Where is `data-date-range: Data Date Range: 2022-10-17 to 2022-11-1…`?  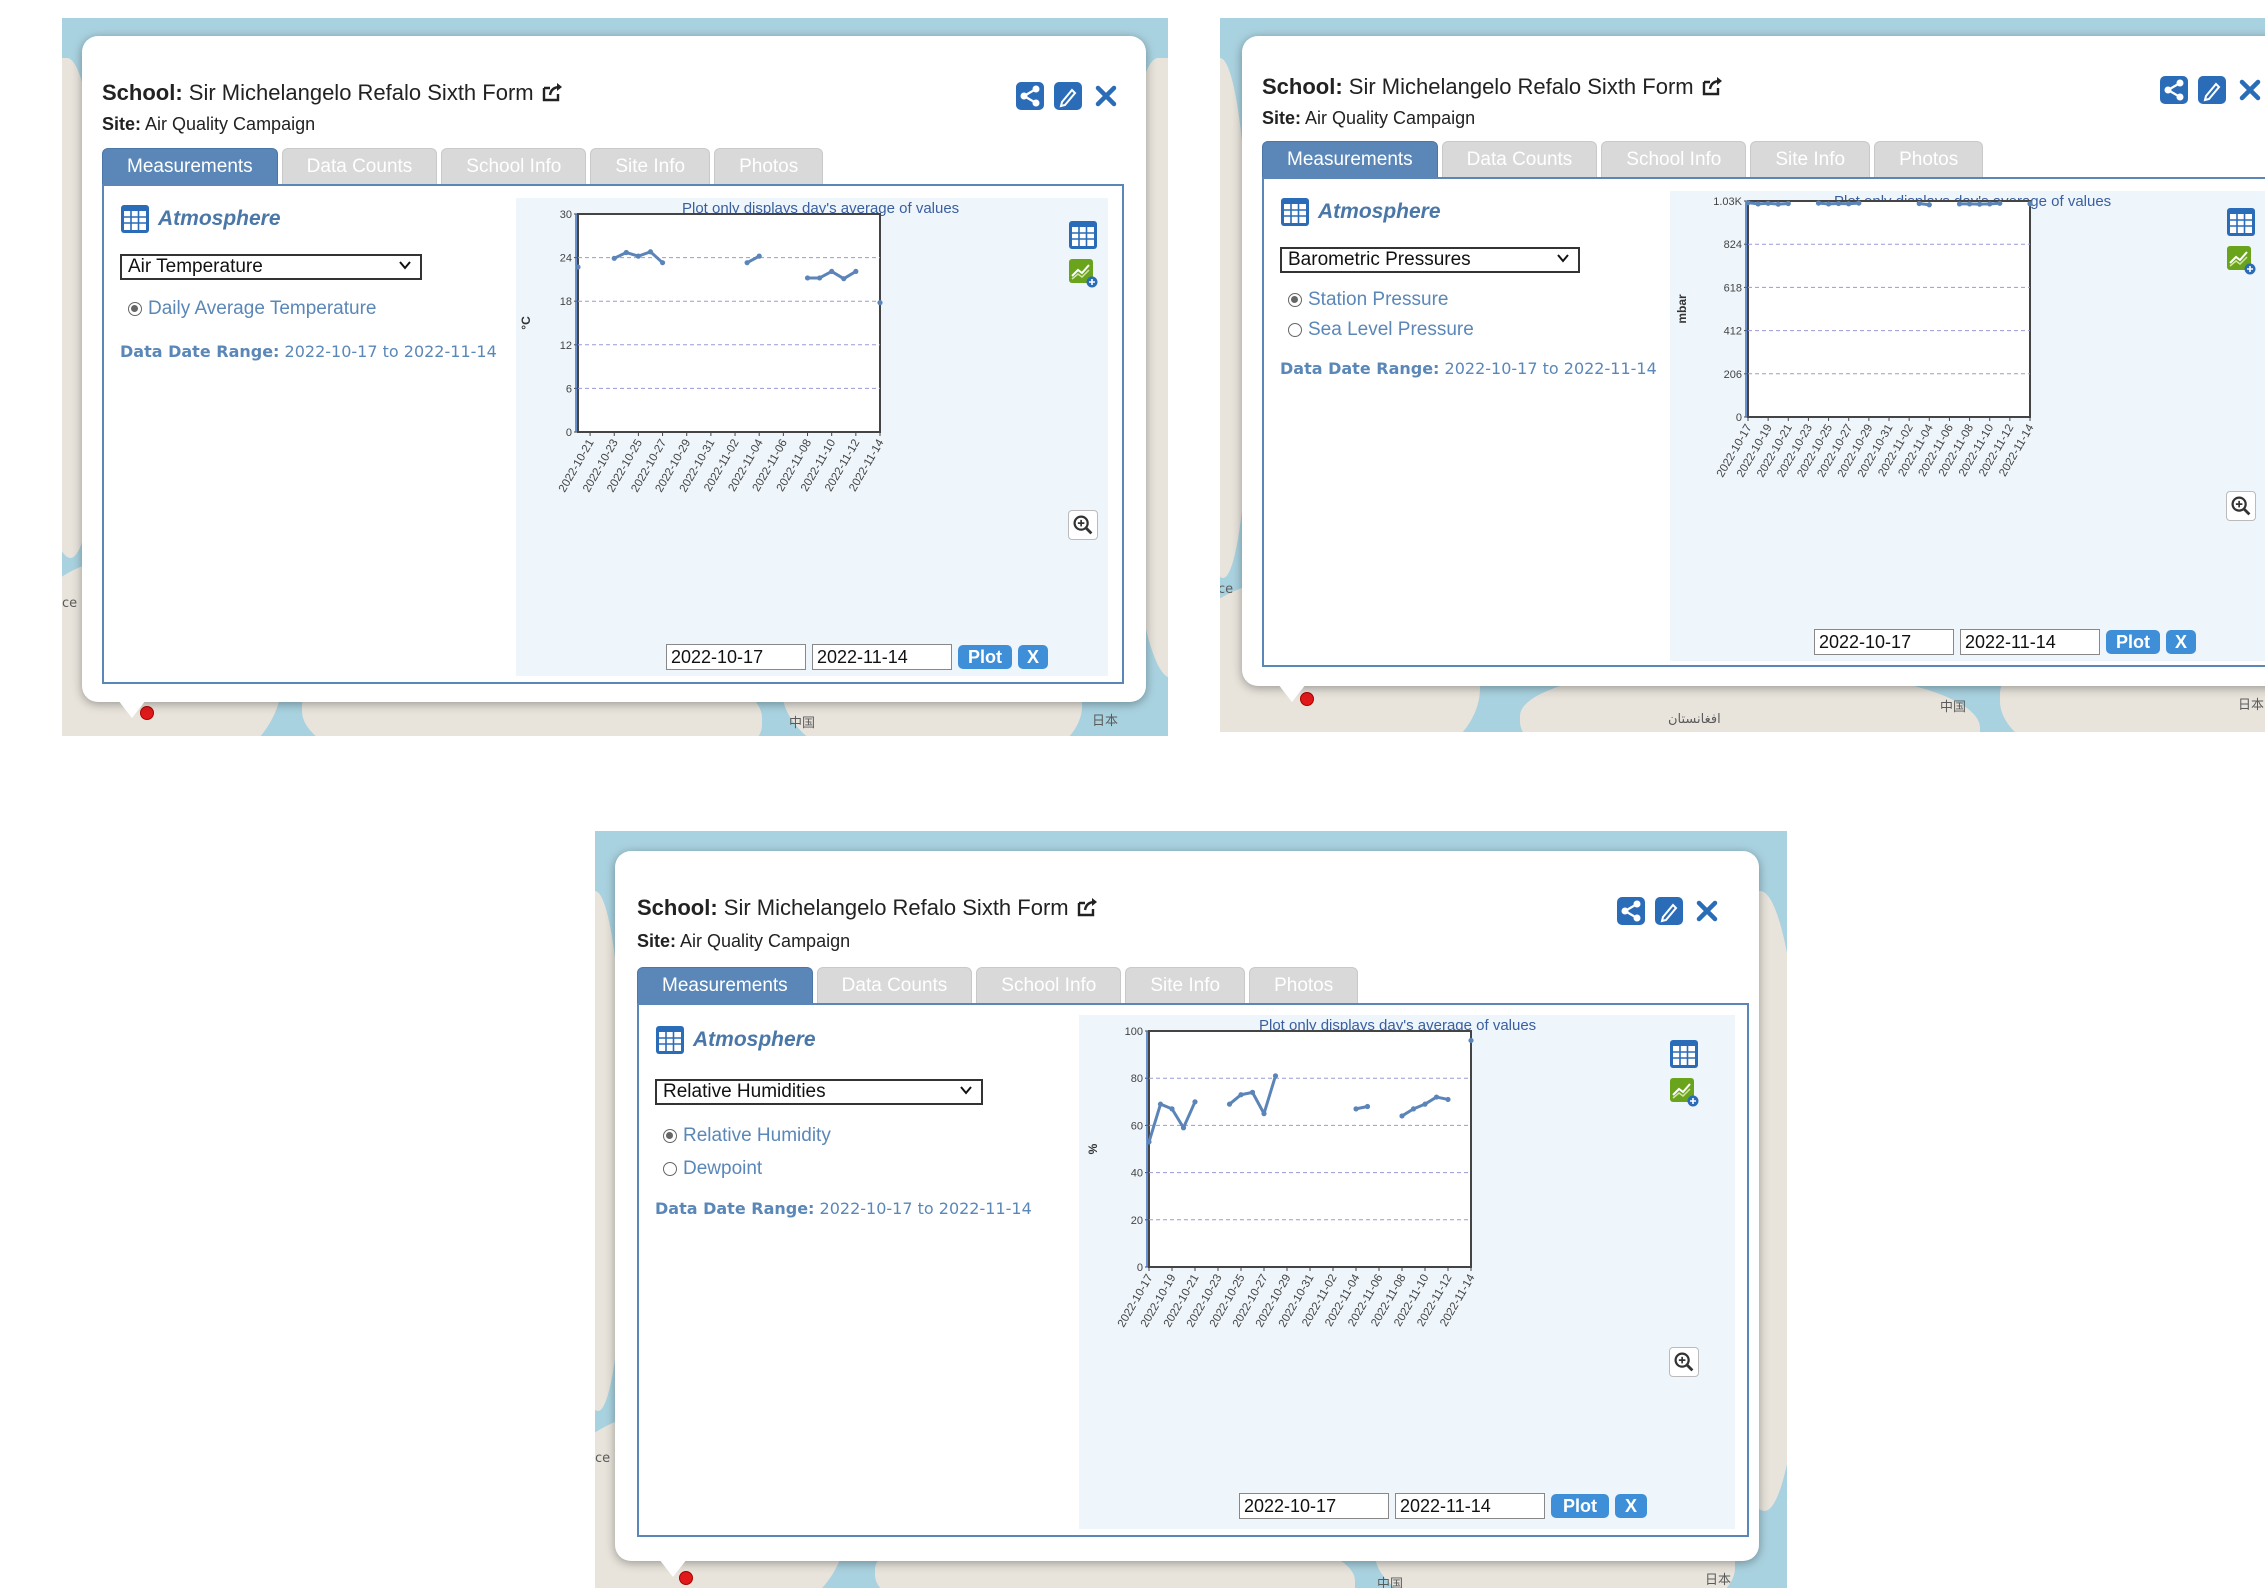 data-date-range: Data Date Range: 2022-10-17 to 2022-11-1… is located at coordinates (308, 351).